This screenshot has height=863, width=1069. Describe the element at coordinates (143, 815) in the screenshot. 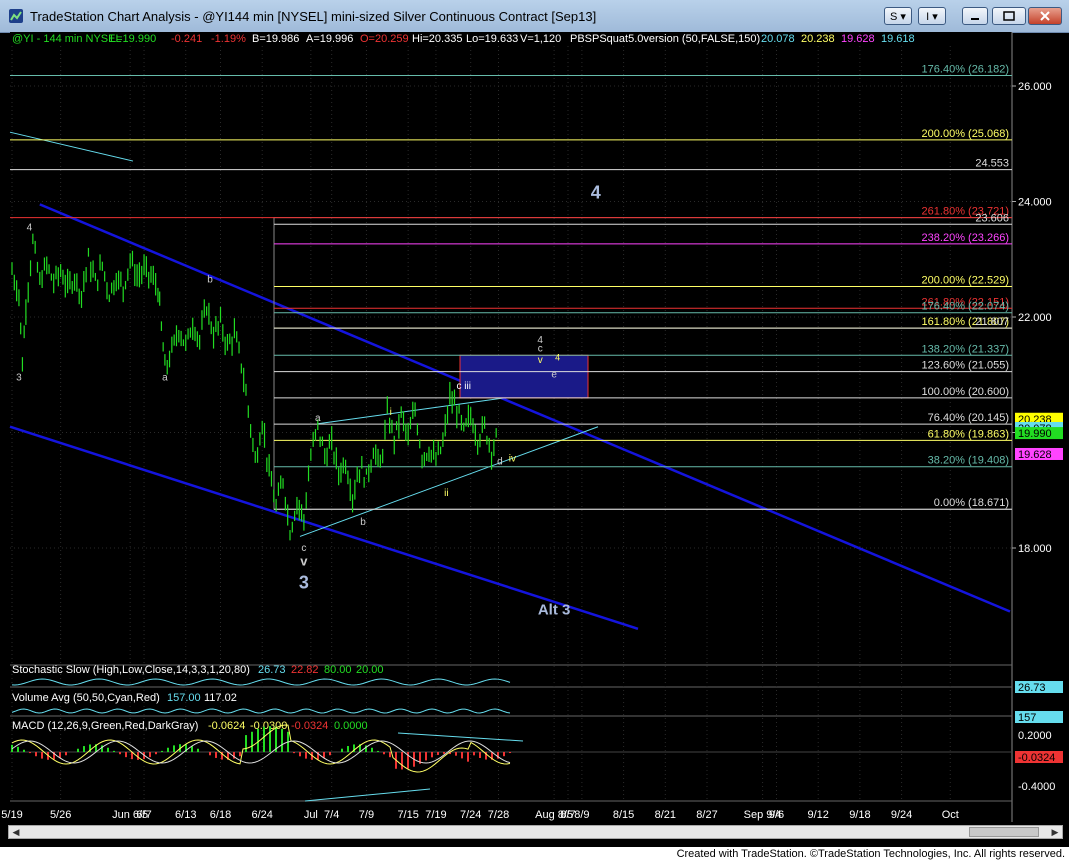

I see `time-tick-label: 6/7` at that location.